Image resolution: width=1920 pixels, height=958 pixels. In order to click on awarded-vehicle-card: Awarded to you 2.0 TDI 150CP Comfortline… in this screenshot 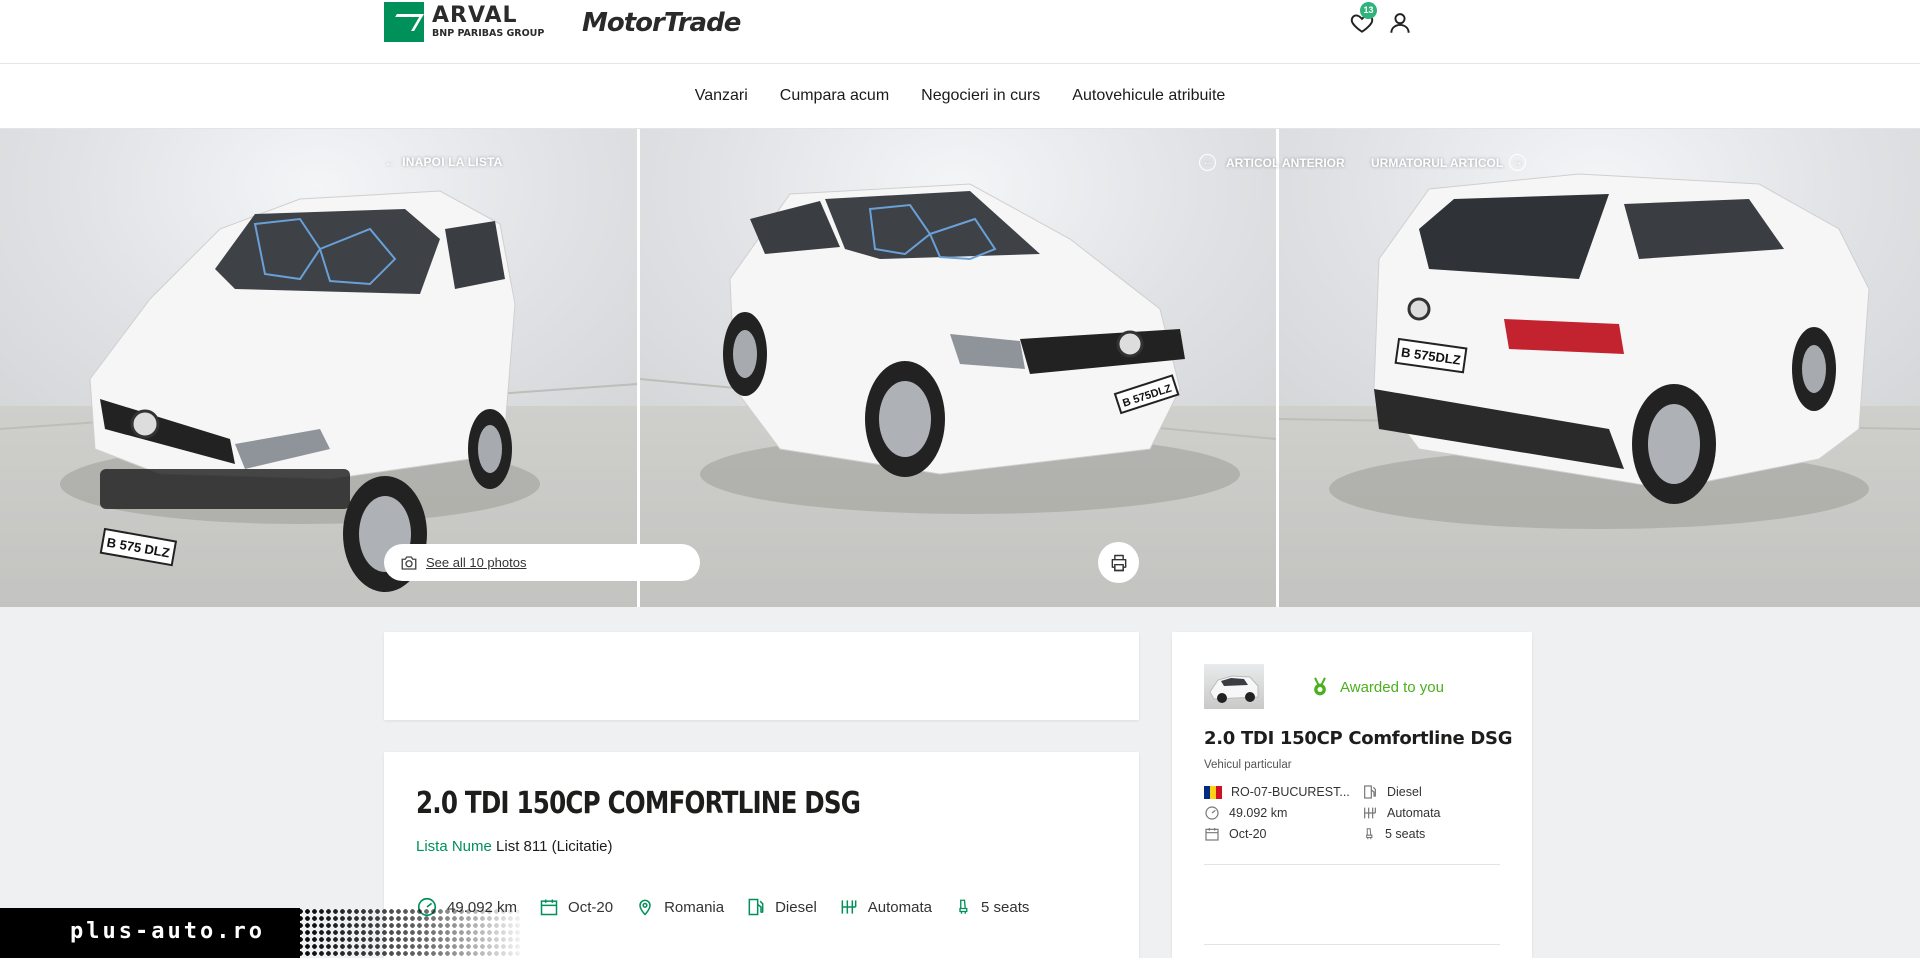, I will do `click(1352, 795)`.